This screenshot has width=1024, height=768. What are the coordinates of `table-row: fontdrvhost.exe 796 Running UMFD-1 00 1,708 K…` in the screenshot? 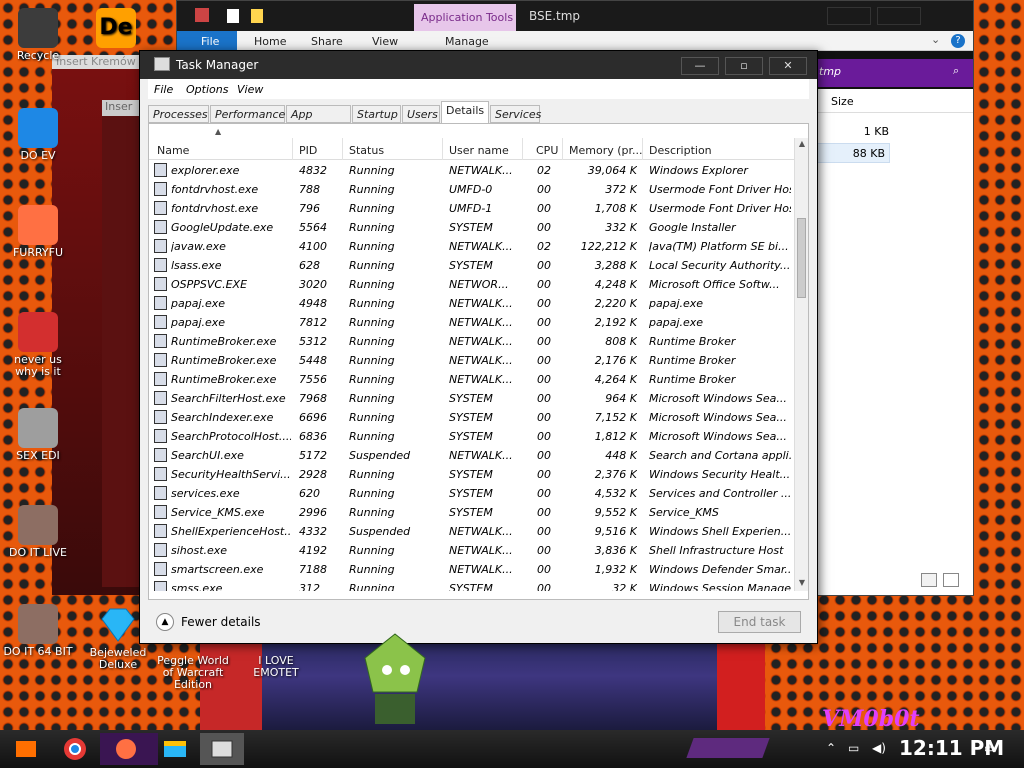 It's located at (472, 208).